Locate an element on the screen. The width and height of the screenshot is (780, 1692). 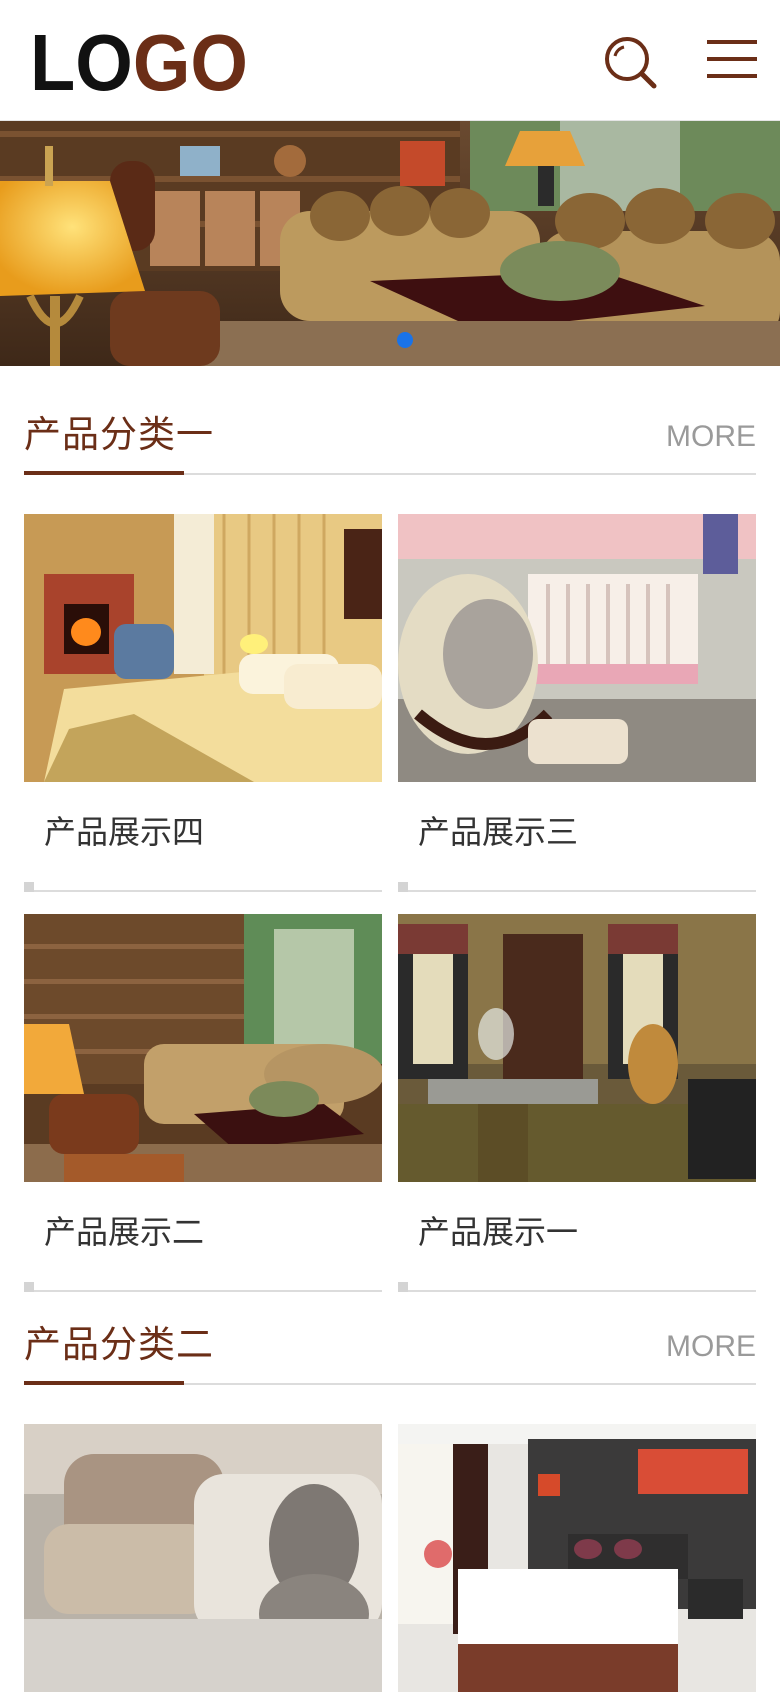
nursery-crib-image is located at coordinates (577, 648).